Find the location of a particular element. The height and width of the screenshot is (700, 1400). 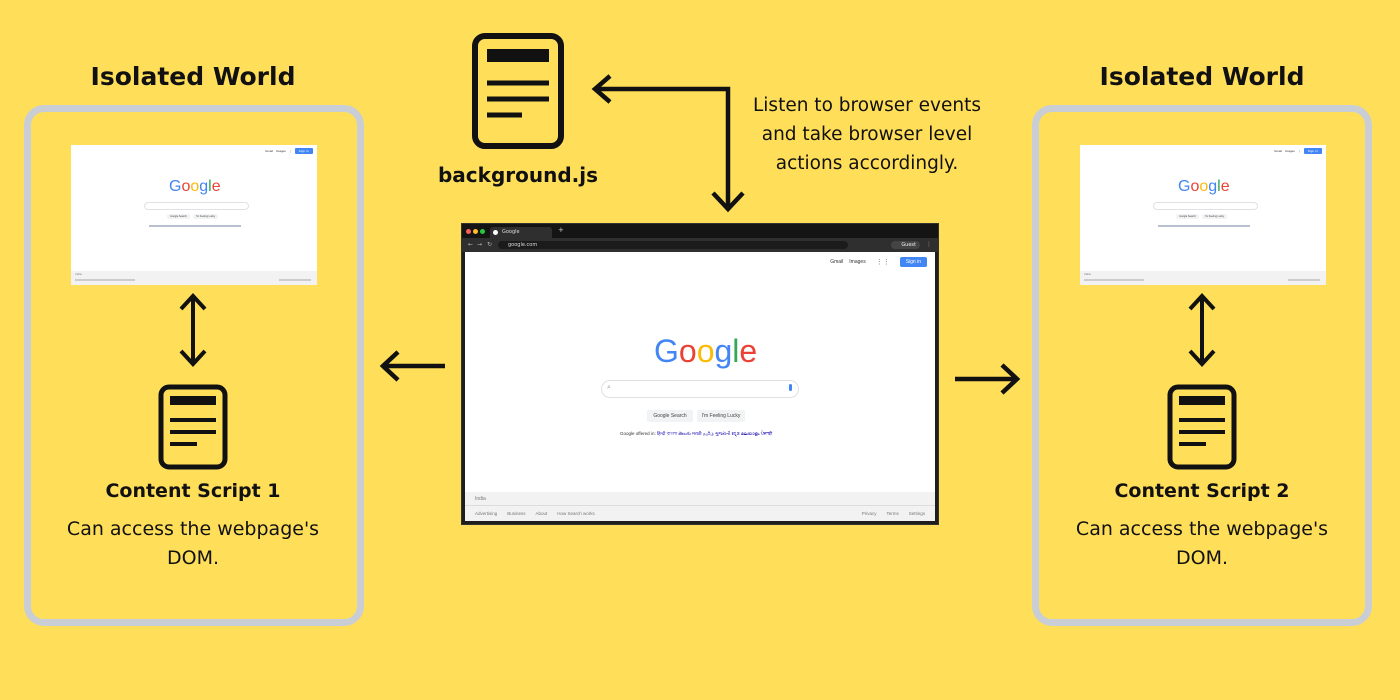

guest-profile-button: Guest is located at coordinates (905, 245).